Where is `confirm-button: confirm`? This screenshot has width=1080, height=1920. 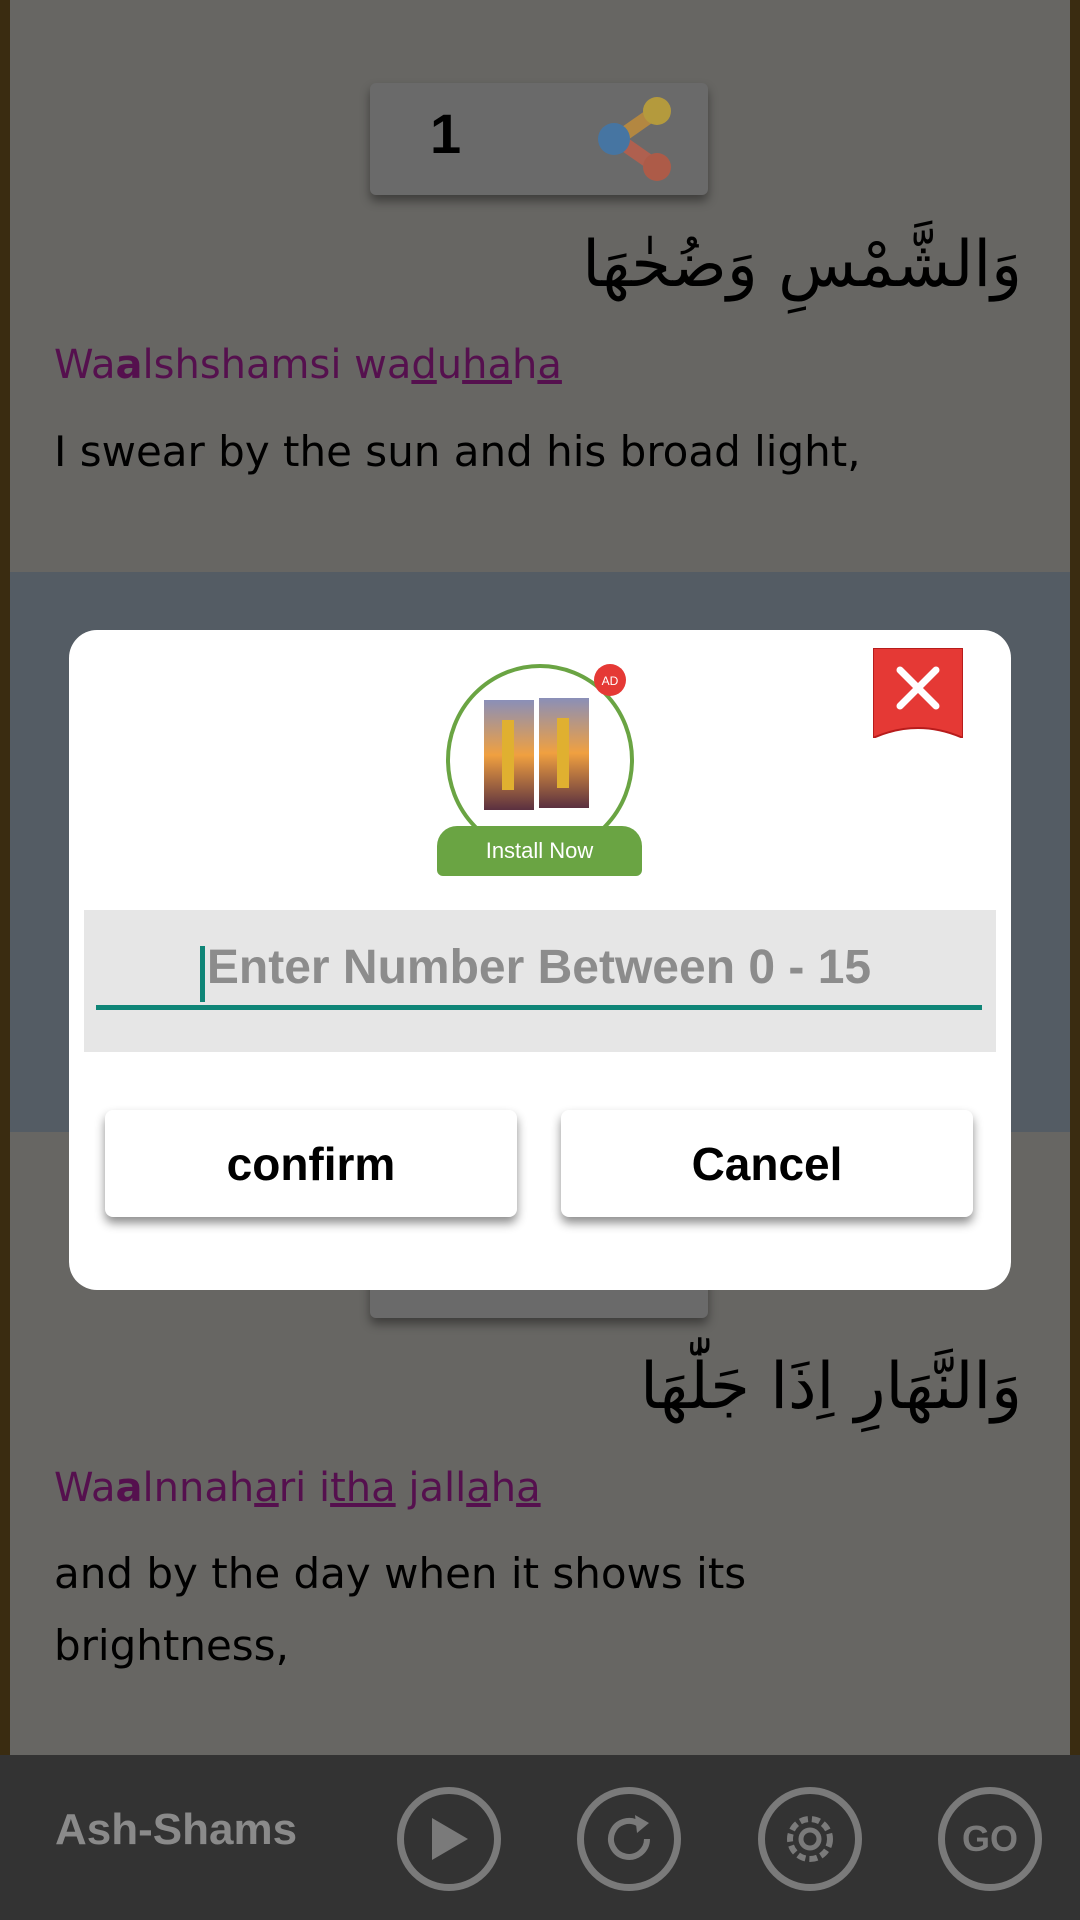 confirm-button: confirm is located at coordinates (311, 1163).